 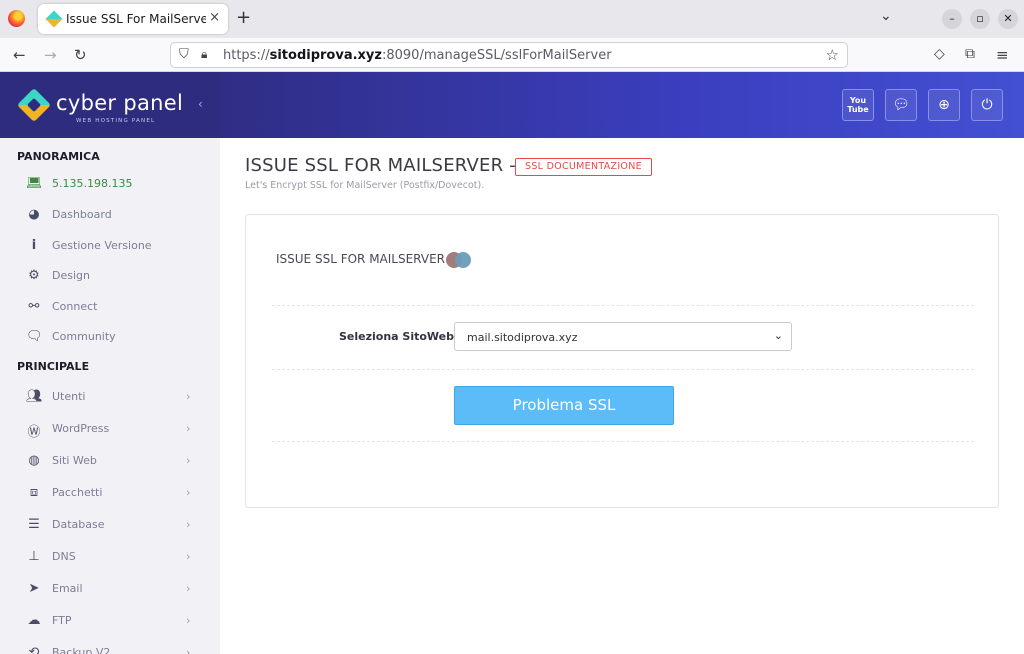 I want to click on issue-ssl-button: Problema SSL, so click(x=564, y=405).